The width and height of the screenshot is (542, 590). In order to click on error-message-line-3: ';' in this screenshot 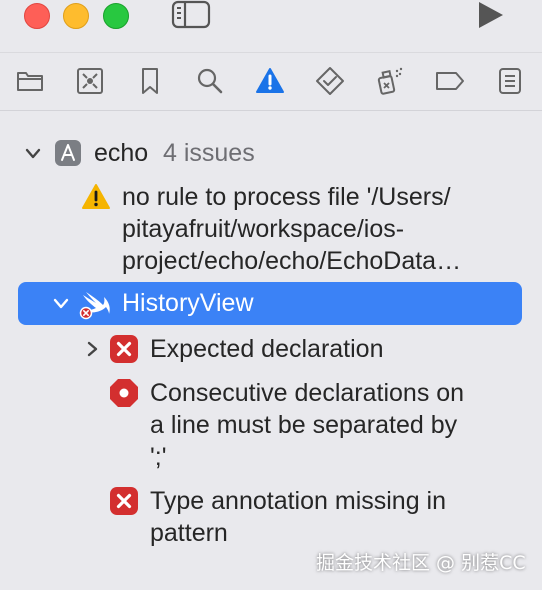, I will do `click(158, 457)`.